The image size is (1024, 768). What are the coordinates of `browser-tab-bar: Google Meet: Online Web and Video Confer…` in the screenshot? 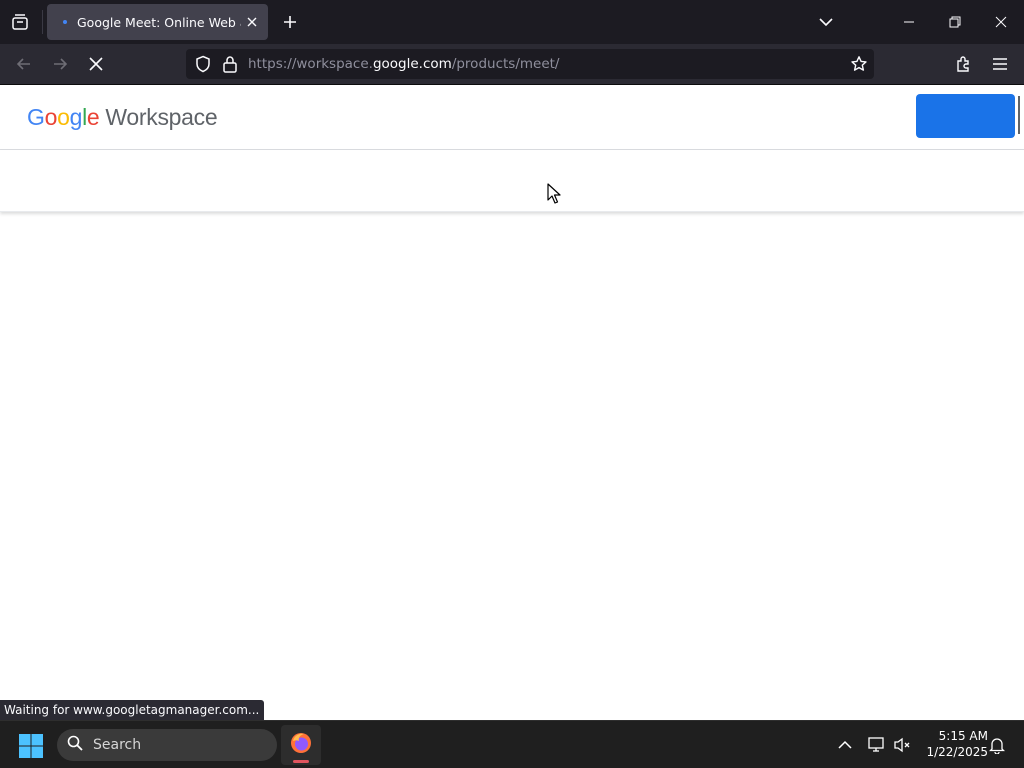 It's located at (512, 22).